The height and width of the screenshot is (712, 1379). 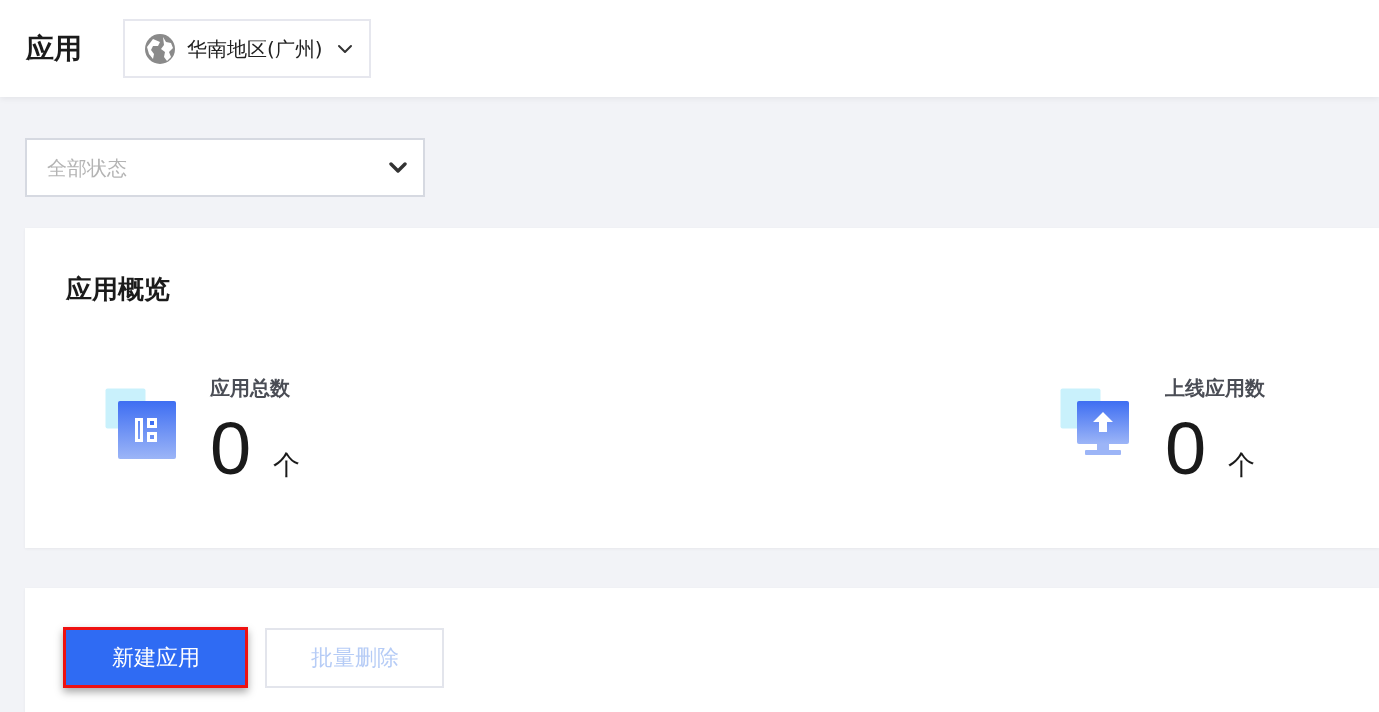 What do you see at coordinates (1215, 388) in the screenshot?
I see `stat-label: 上线应用数` at bounding box center [1215, 388].